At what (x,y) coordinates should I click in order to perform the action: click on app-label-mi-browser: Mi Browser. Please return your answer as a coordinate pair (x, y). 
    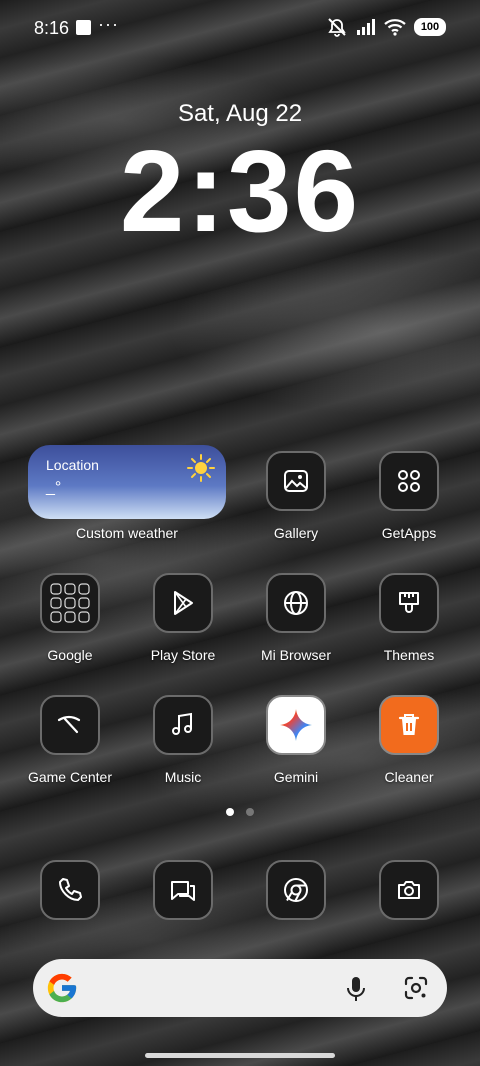
    Looking at the image, I should click on (295, 655).